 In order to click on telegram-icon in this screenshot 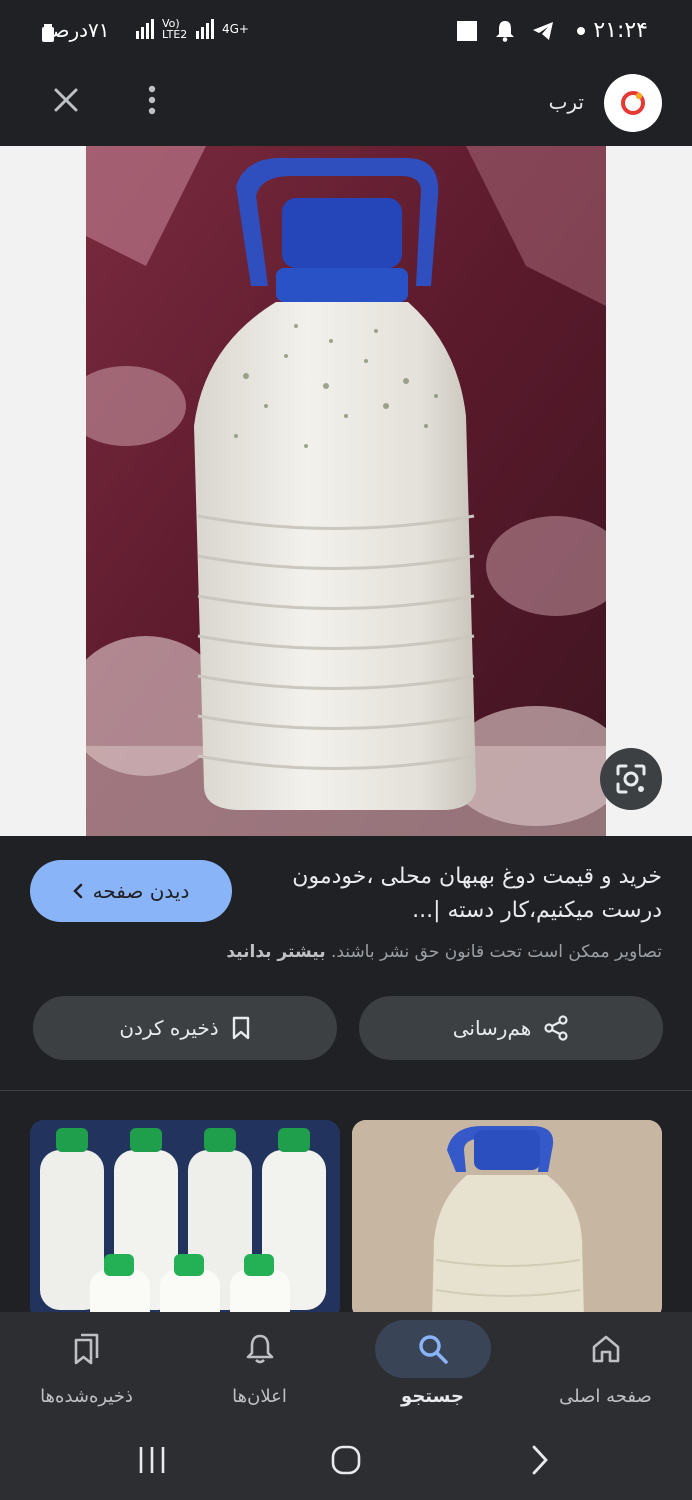, I will do `click(543, 31)`.